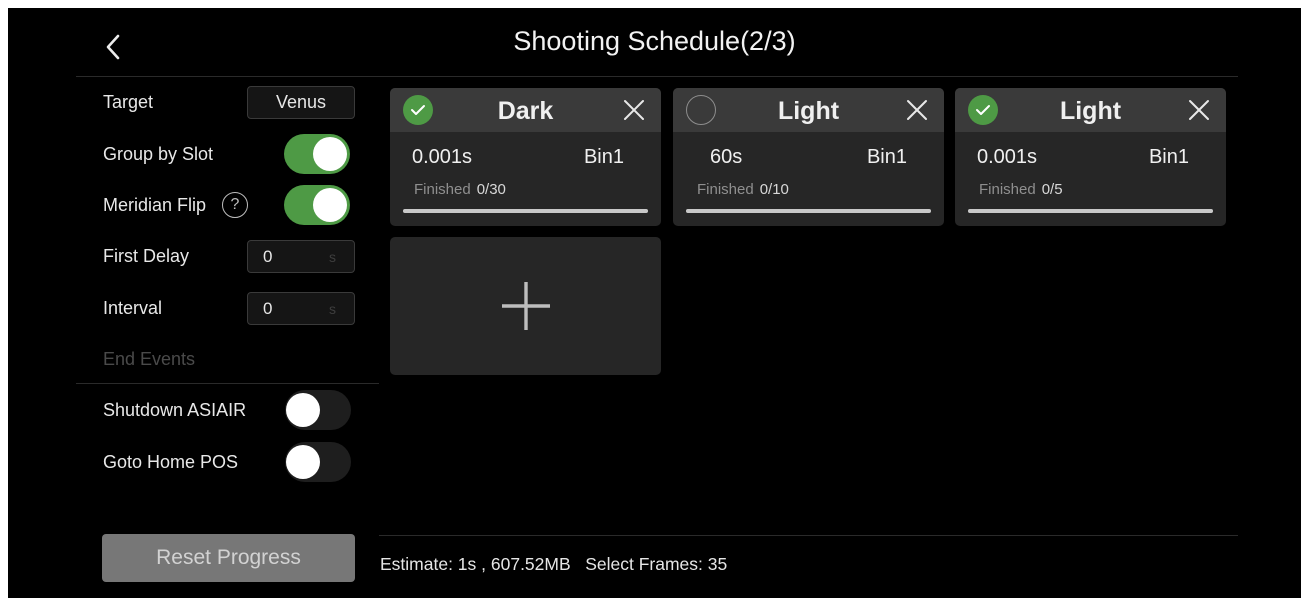  I want to click on target-field: Venus, so click(301, 102).